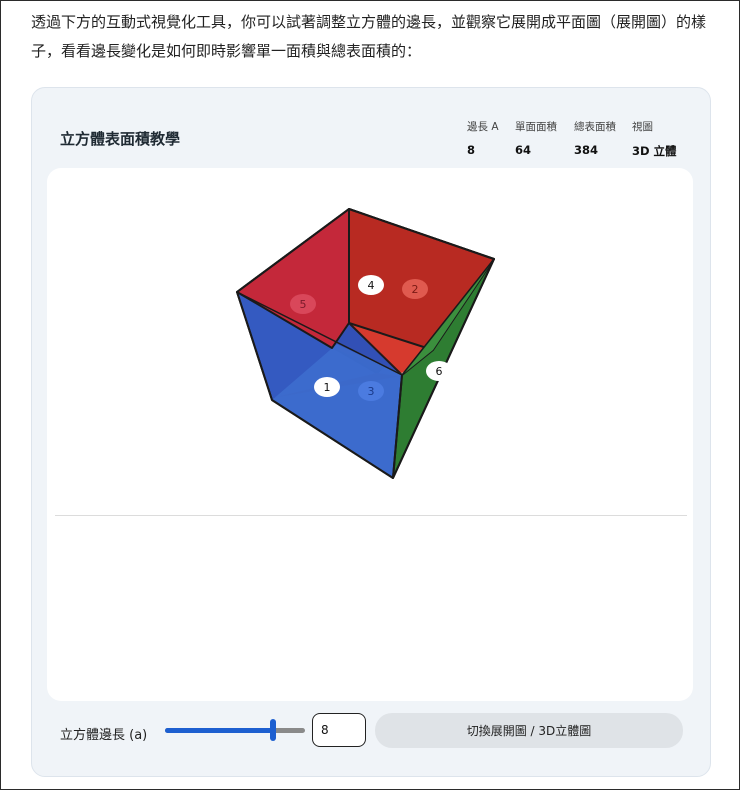 The image size is (740, 790). I want to click on slider-fill, so click(219, 730).